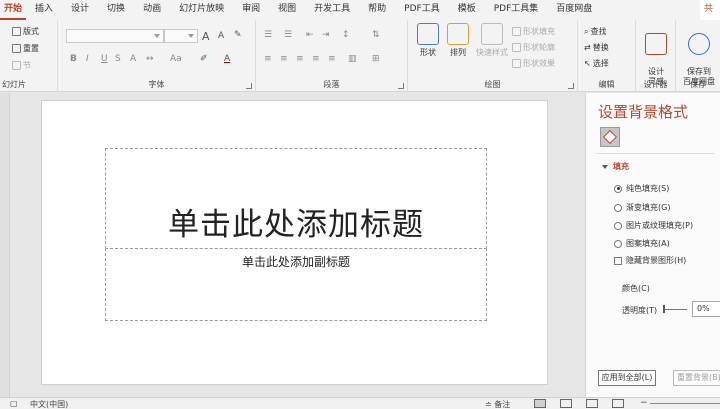 The width and height of the screenshot is (720, 409). What do you see at coordinates (422, 10) in the screenshot?
I see `tab-pdf-tools: PDF工具` at bounding box center [422, 10].